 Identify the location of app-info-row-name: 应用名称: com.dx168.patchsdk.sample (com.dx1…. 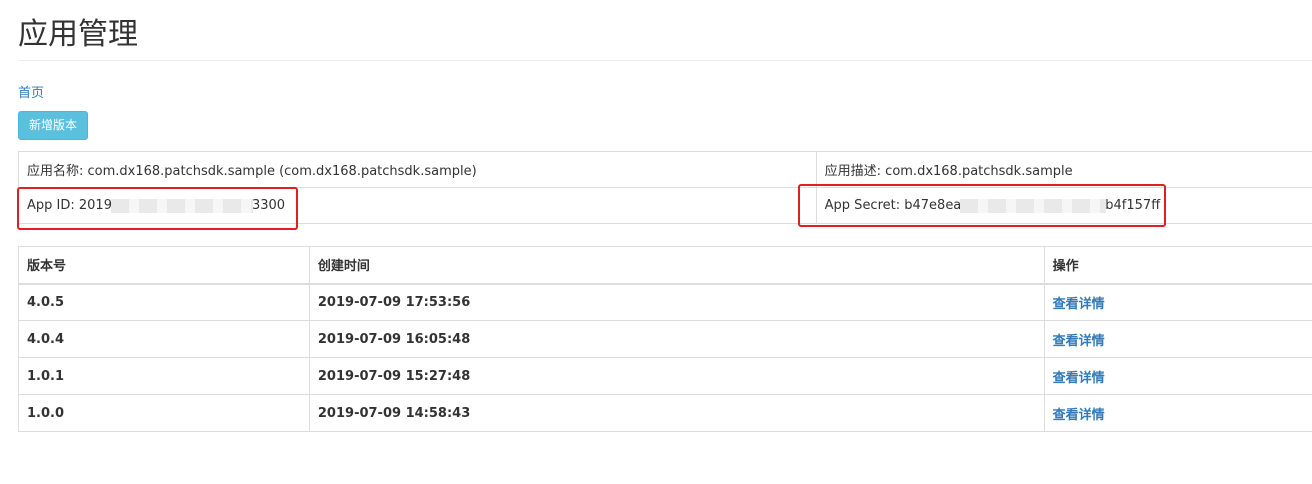
(665, 169).